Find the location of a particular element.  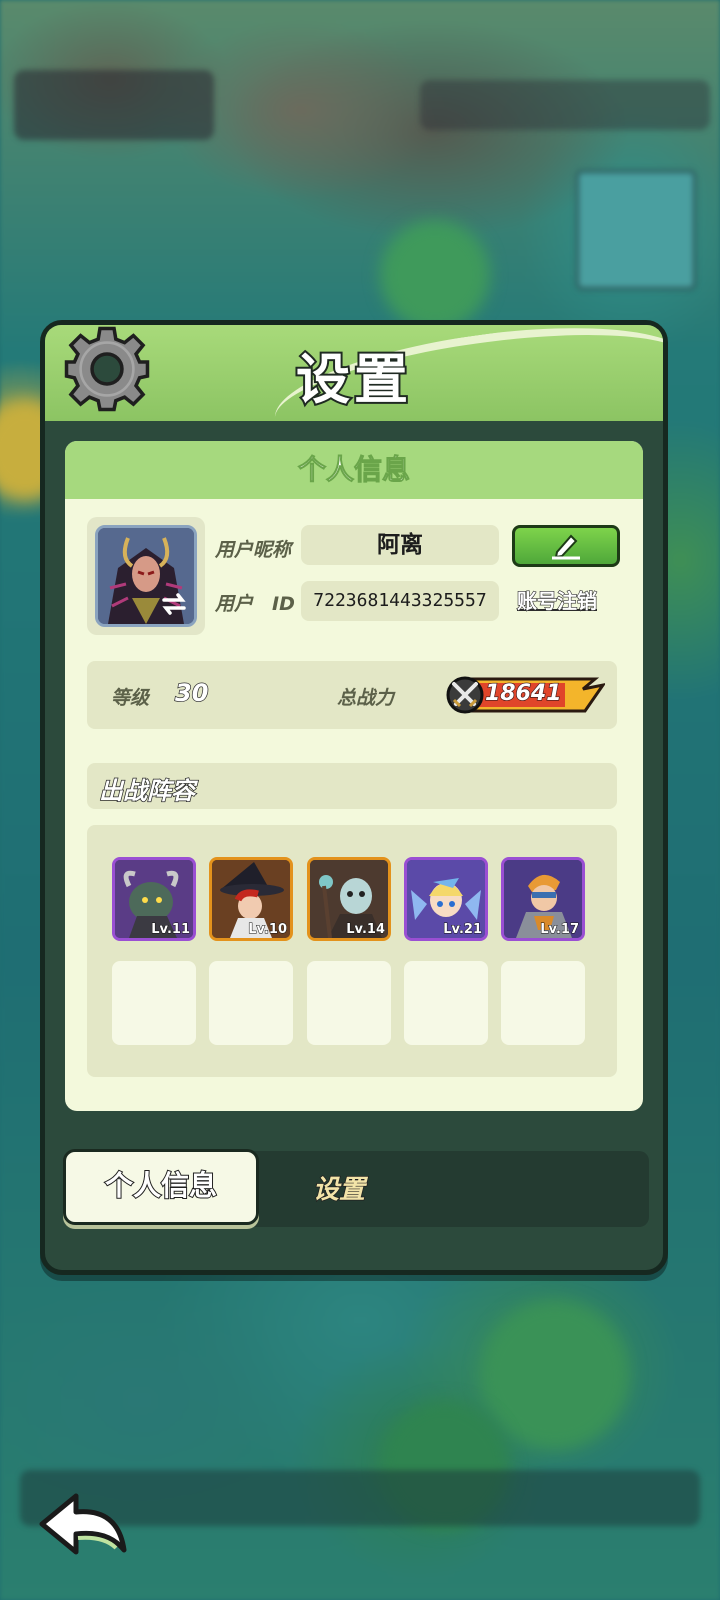

minimap is located at coordinates (636, 230).